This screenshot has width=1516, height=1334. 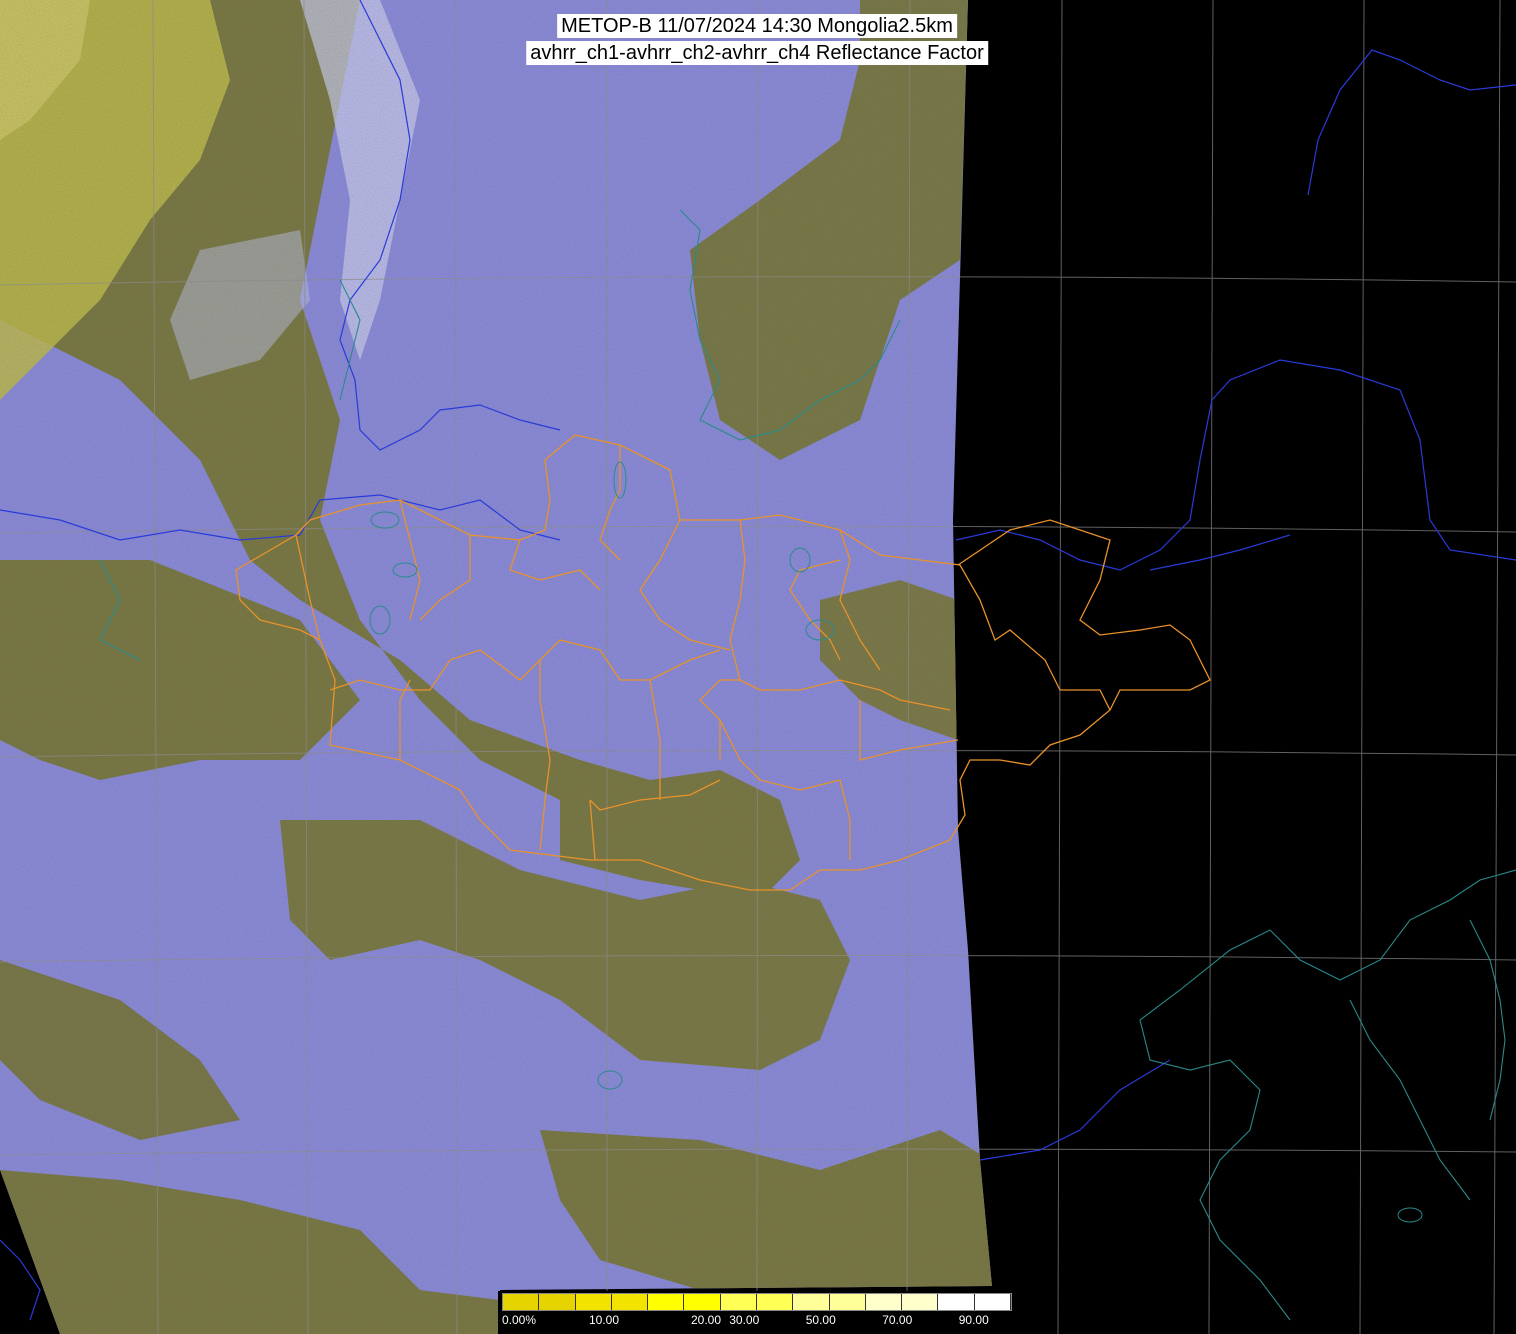 I want to click on colorbar-tick-label: 90.00, so click(x=973, y=1320).